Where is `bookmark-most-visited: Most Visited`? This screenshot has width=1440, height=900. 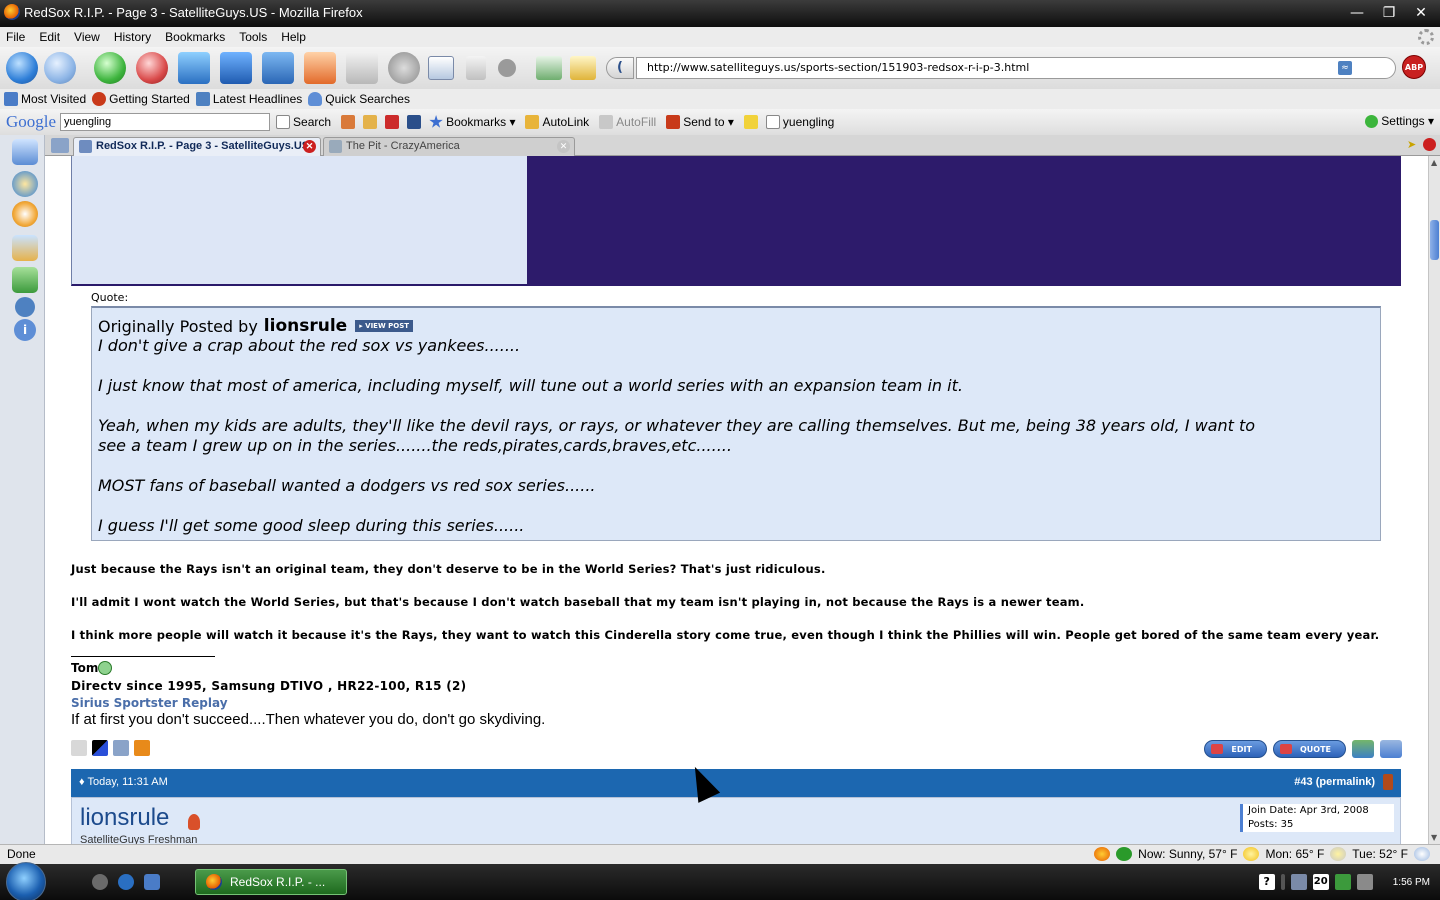
bookmark-most-visited: Most Visited is located at coordinates (45, 99).